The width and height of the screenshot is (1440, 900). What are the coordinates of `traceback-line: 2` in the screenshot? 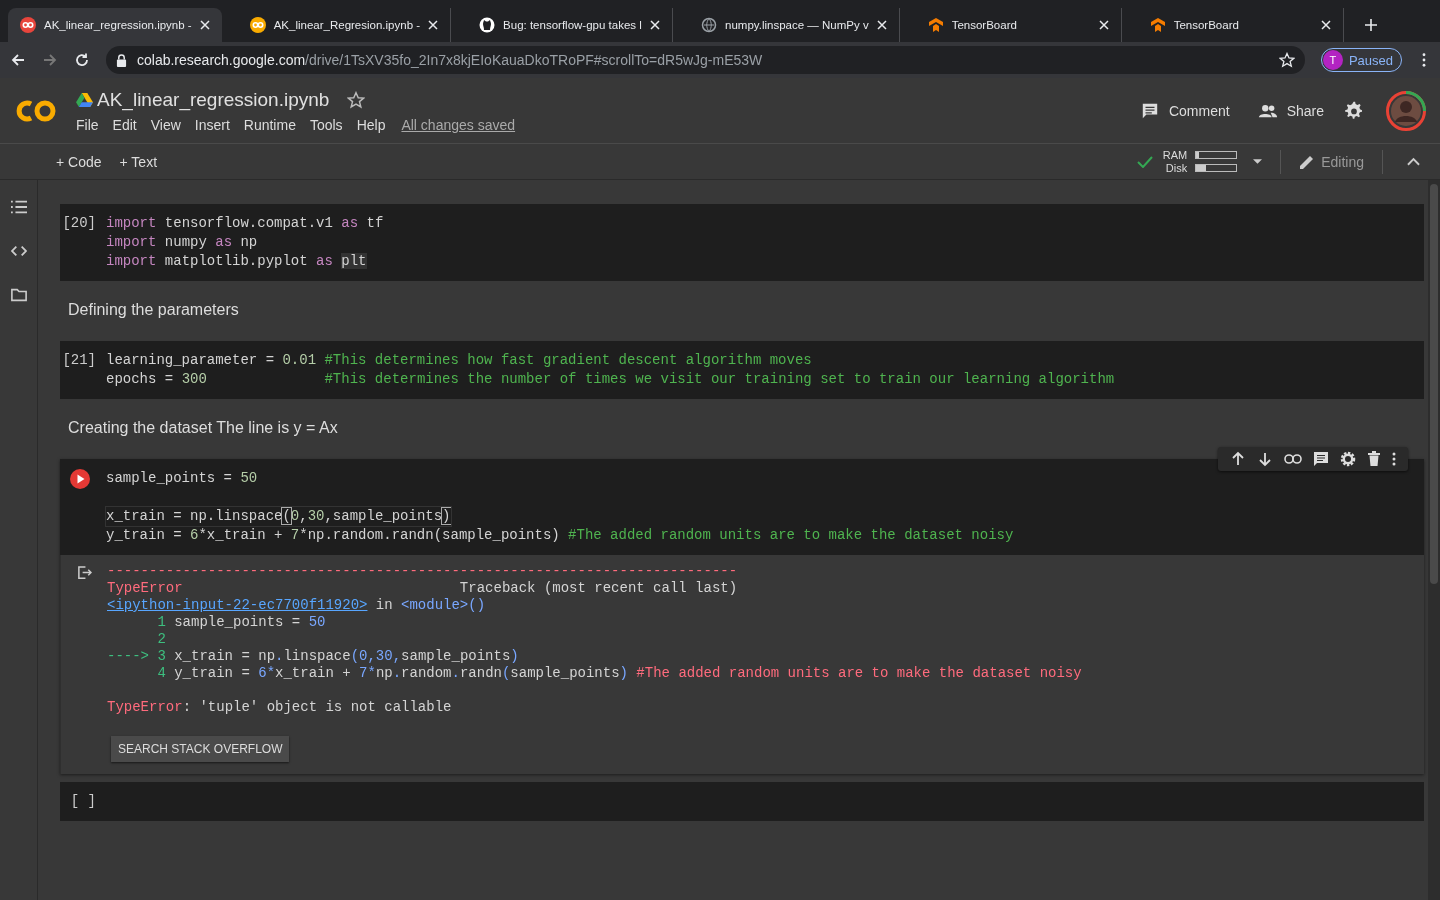 It's located at (161, 639).